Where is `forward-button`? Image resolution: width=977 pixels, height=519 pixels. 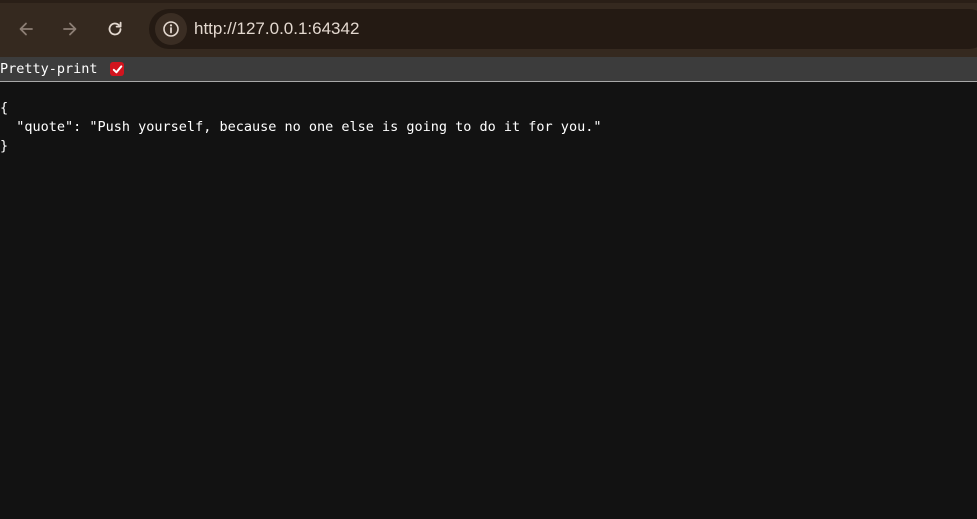
forward-button is located at coordinates (70, 29).